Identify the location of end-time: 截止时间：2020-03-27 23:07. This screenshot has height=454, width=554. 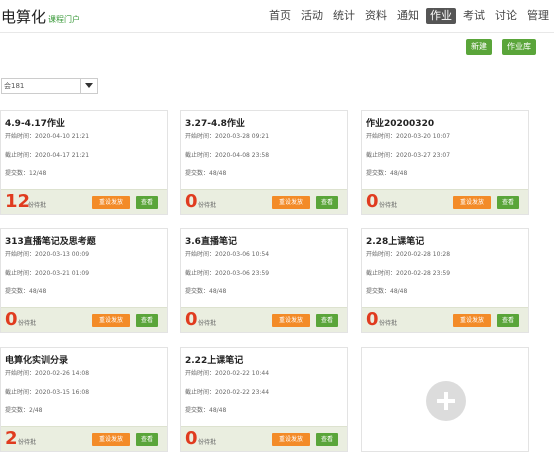
(408, 155).